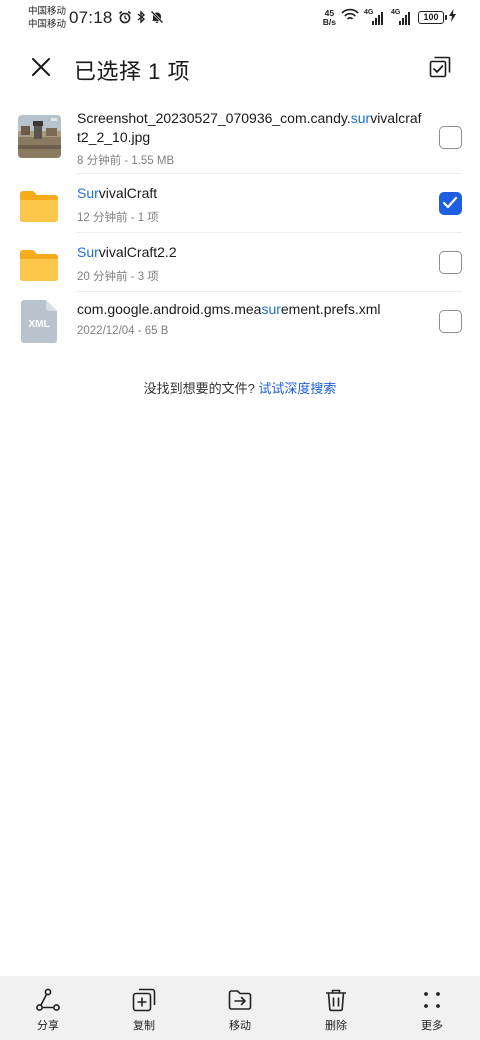  What do you see at coordinates (126, 161) in the screenshot?
I see `file-meta: 8 分钟前 - 1.55 MB` at bounding box center [126, 161].